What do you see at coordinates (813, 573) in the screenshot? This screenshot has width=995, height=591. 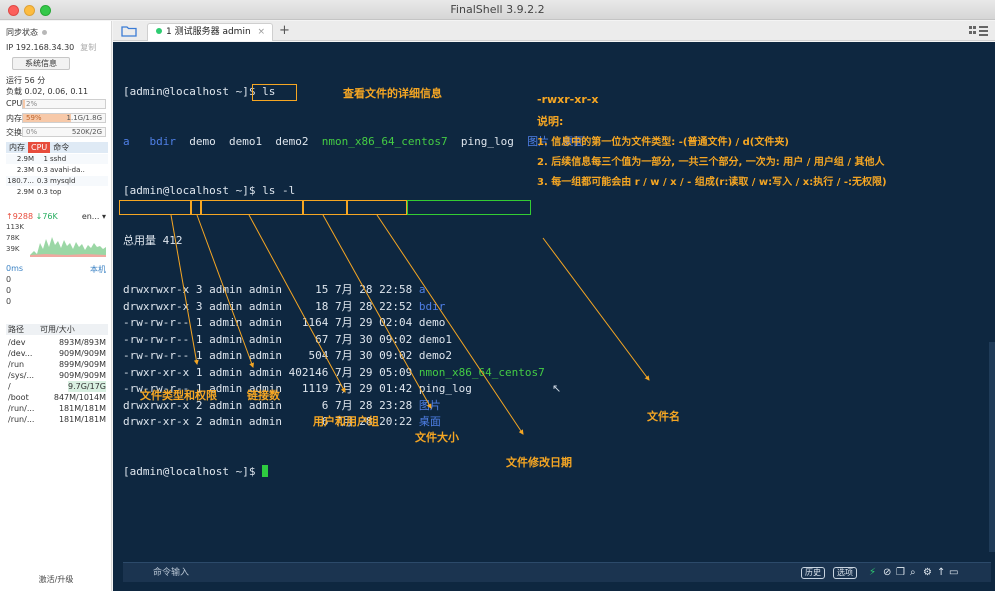 I see `history-button: 历史` at bounding box center [813, 573].